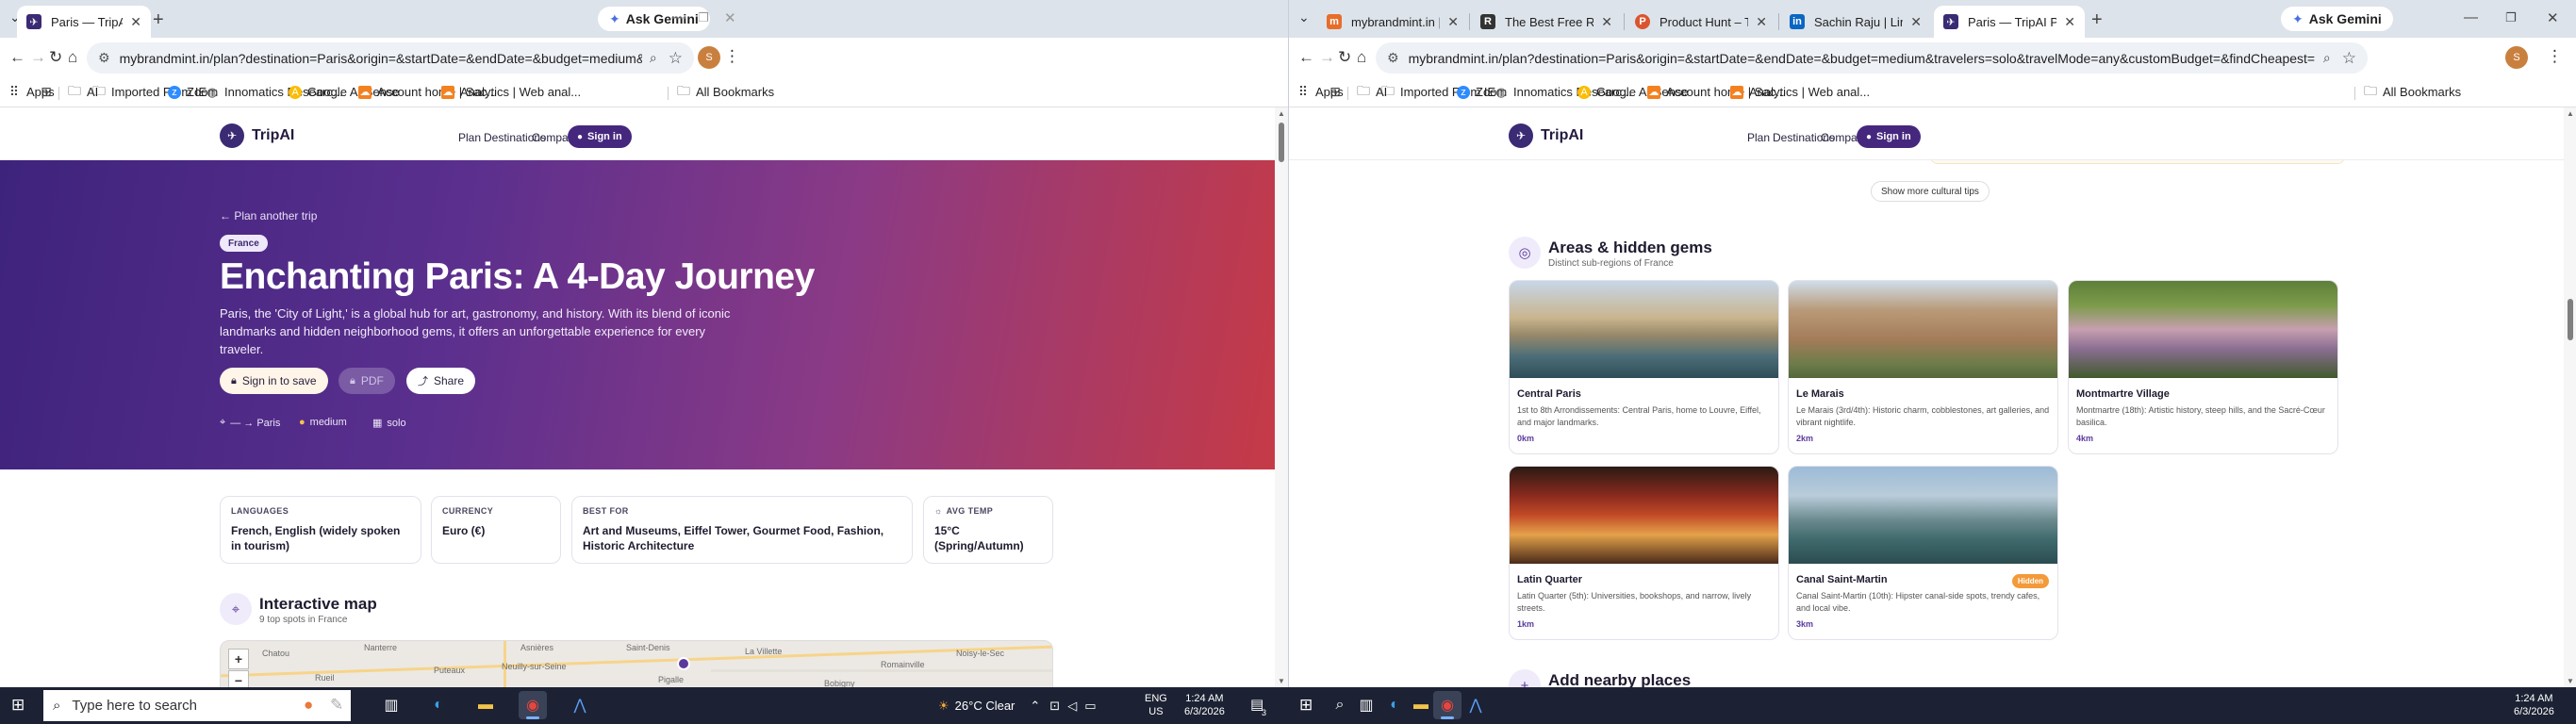 The height and width of the screenshot is (724, 2576). Describe the element at coordinates (1340, 705) in the screenshot. I see `search-icon: ⌕` at that location.